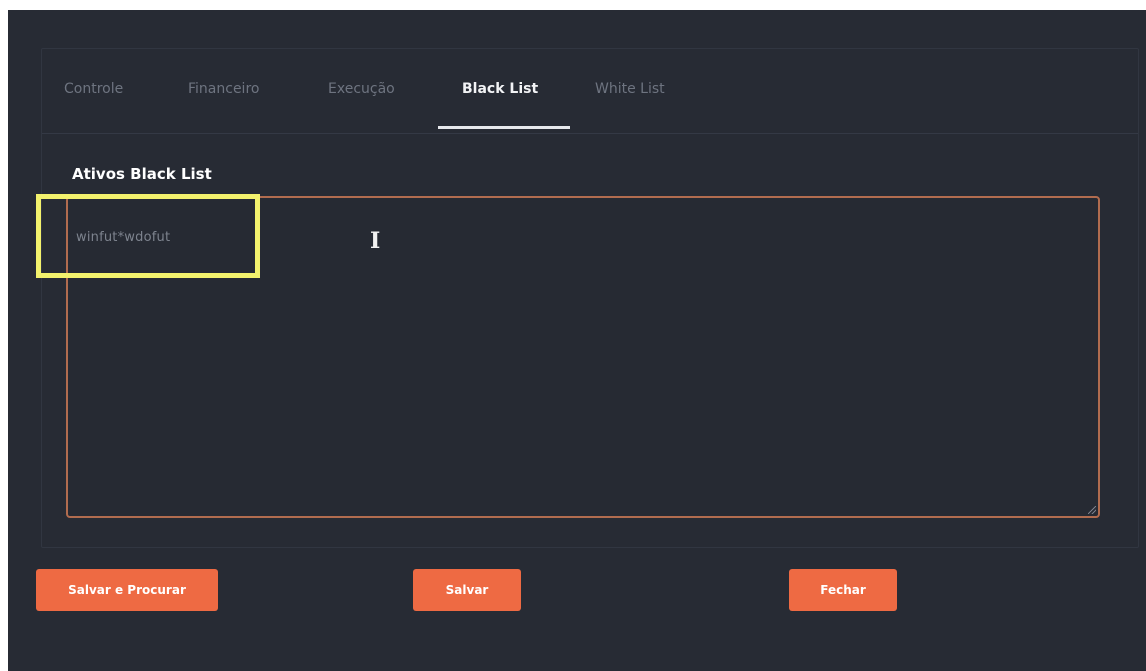  What do you see at coordinates (148, 236) in the screenshot?
I see `highlight-annotation` at bounding box center [148, 236].